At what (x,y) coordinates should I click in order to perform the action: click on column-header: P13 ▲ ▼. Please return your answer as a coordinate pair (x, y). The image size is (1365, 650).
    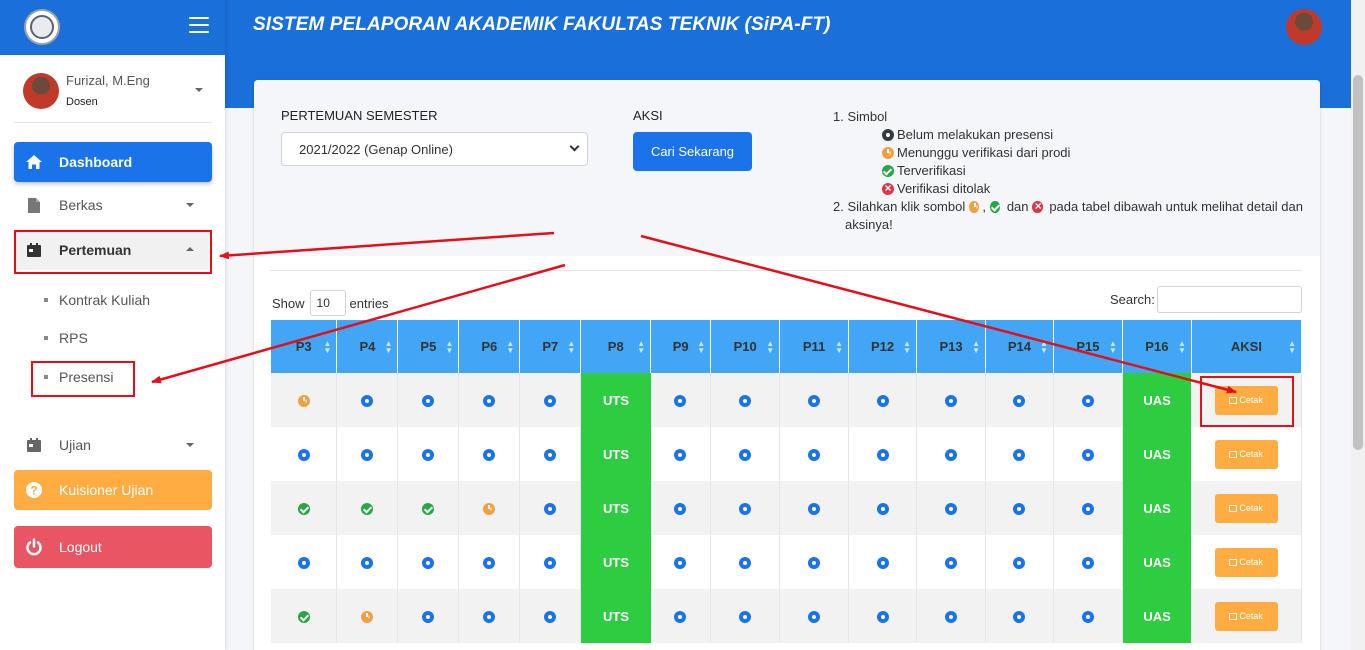
    Looking at the image, I should click on (951, 346).